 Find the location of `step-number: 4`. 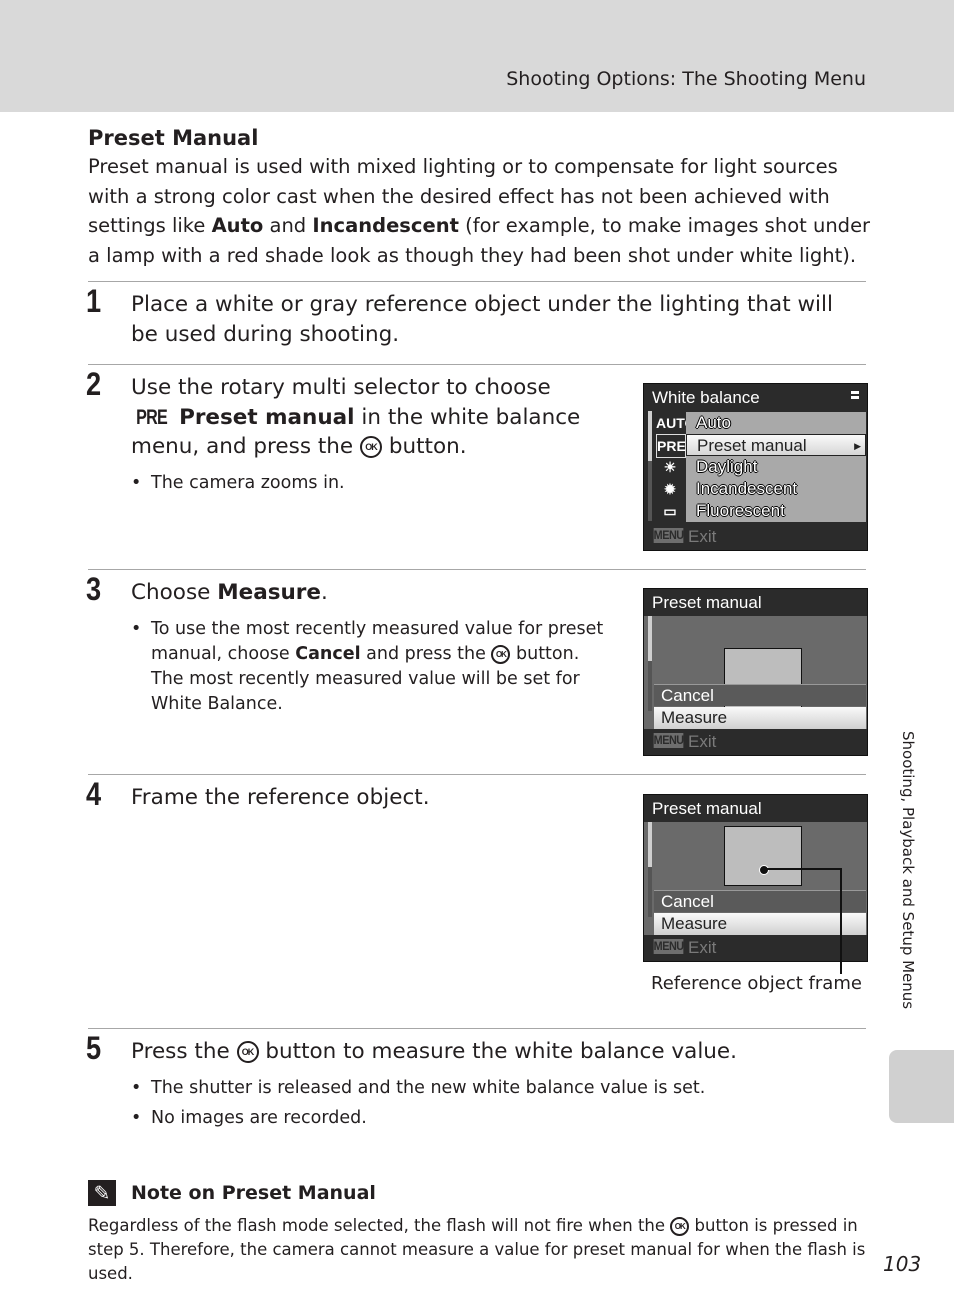

step-number: 4 is located at coordinates (94, 794).